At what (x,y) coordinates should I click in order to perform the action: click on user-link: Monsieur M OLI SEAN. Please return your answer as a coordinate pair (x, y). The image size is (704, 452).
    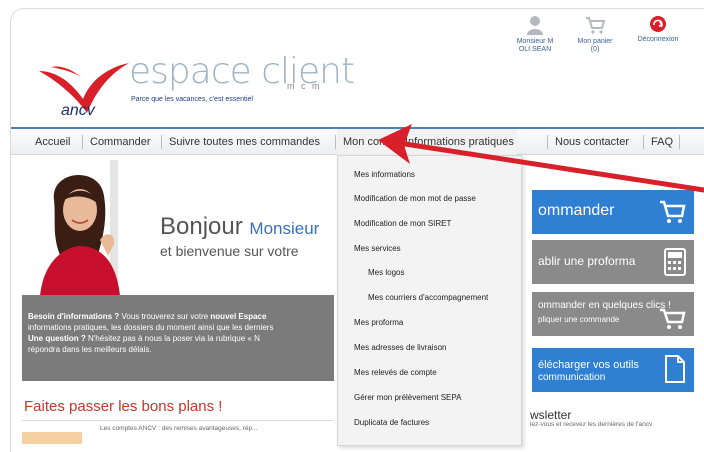
    Looking at the image, I should click on (535, 34).